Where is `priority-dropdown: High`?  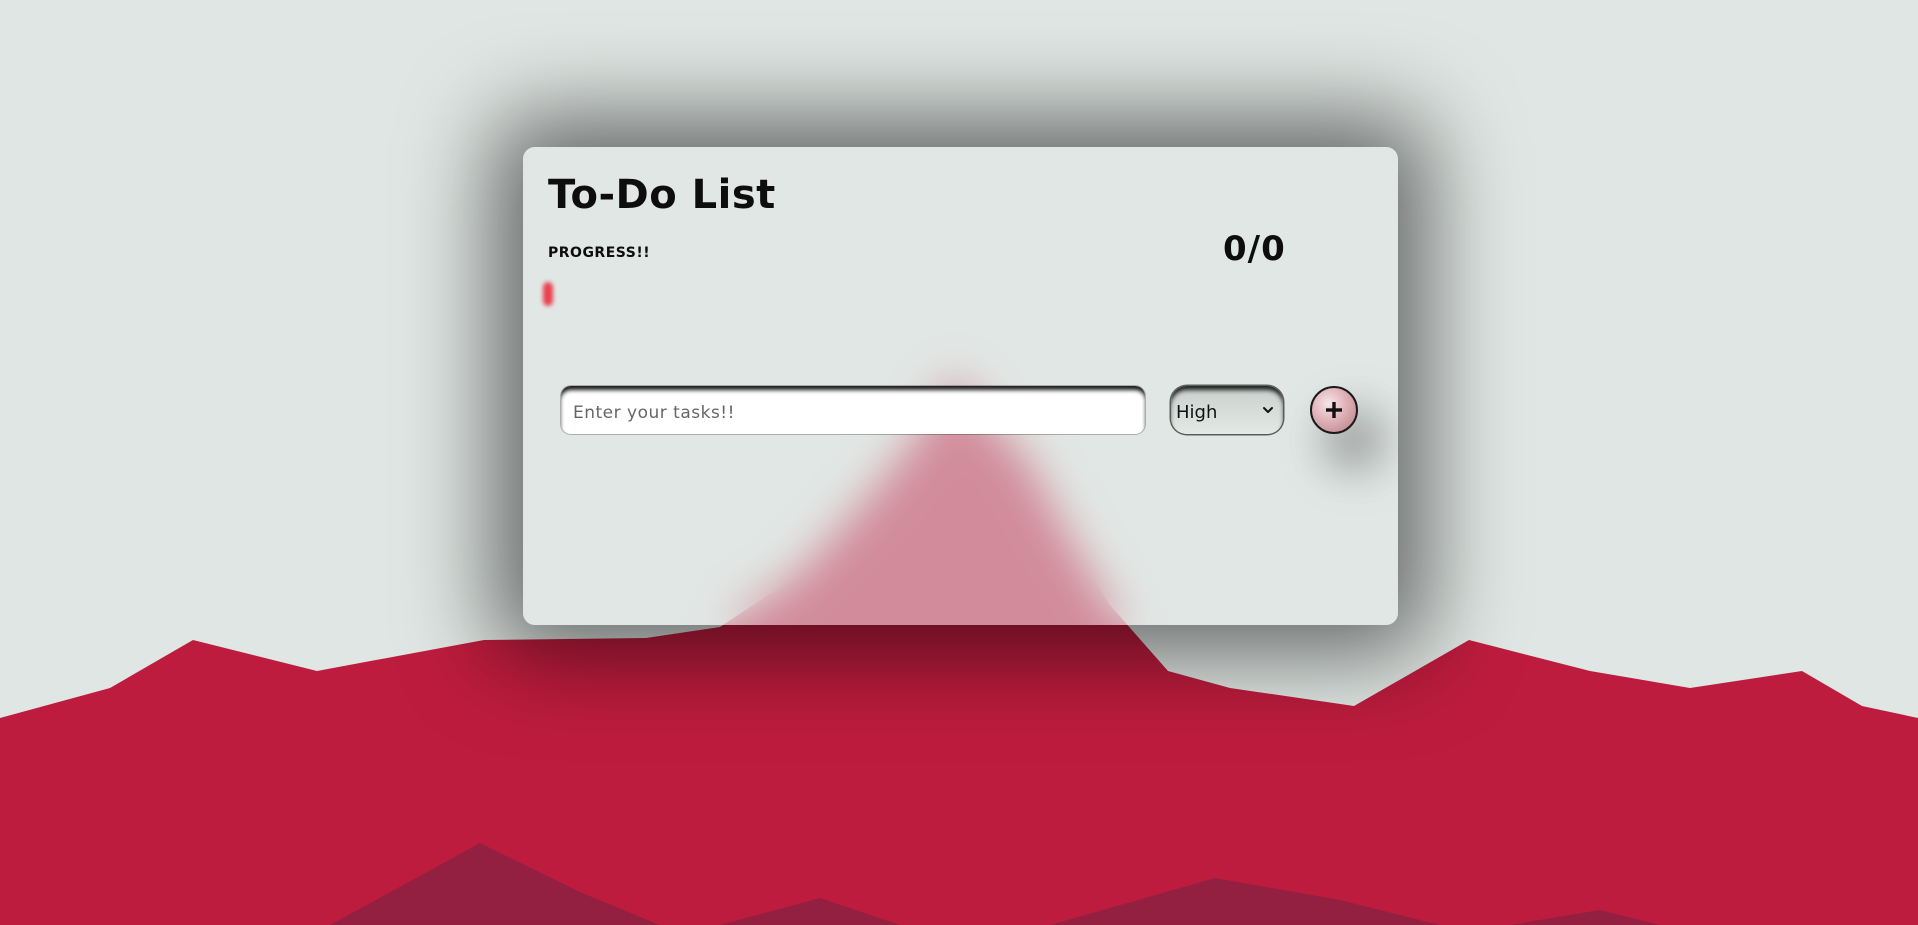 priority-dropdown: High is located at coordinates (1227, 410).